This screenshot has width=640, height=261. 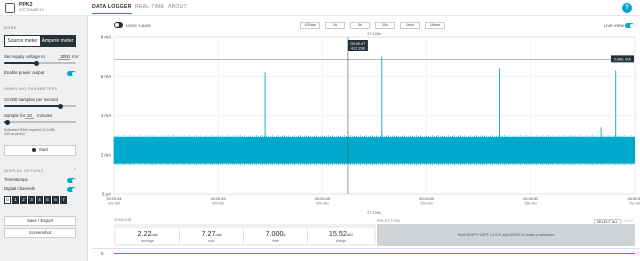 What do you see at coordinates (208, 233) in the screenshot?
I see `stat-max-number: 7.27` at bounding box center [208, 233].